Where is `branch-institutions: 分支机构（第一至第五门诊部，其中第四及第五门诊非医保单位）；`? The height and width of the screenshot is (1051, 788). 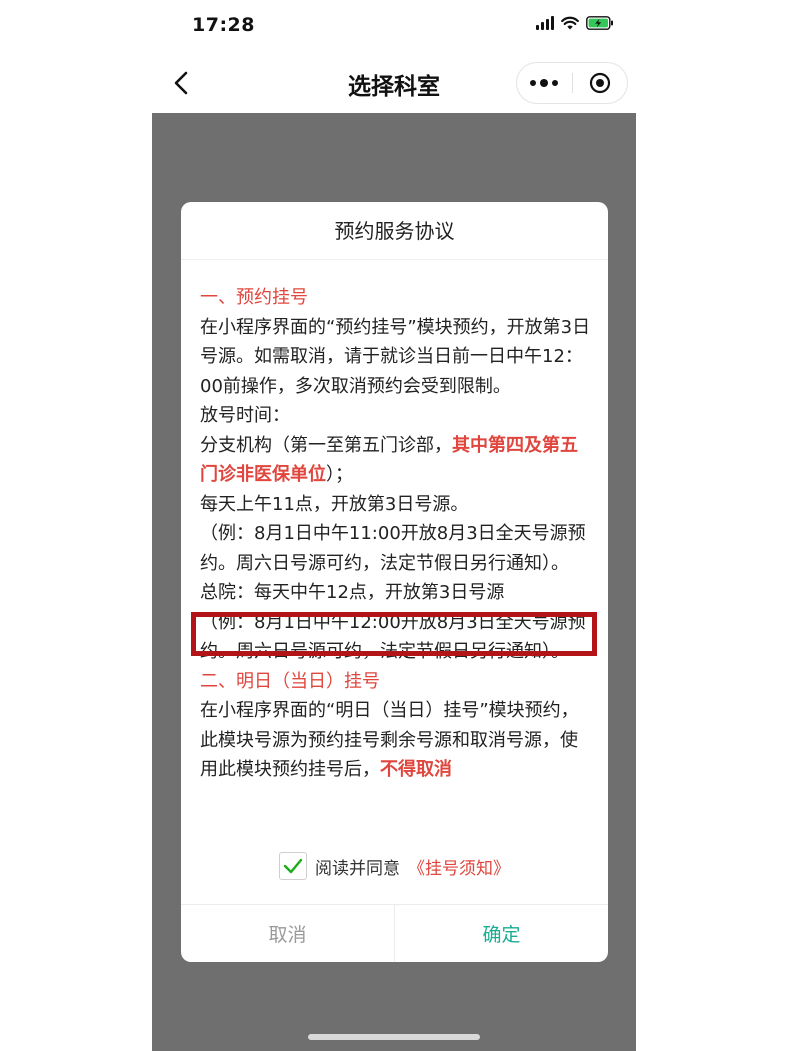 branch-institutions: 分支机构（第一至第五门诊部，其中第四及第五门诊非医保单位）； is located at coordinates (397, 460).